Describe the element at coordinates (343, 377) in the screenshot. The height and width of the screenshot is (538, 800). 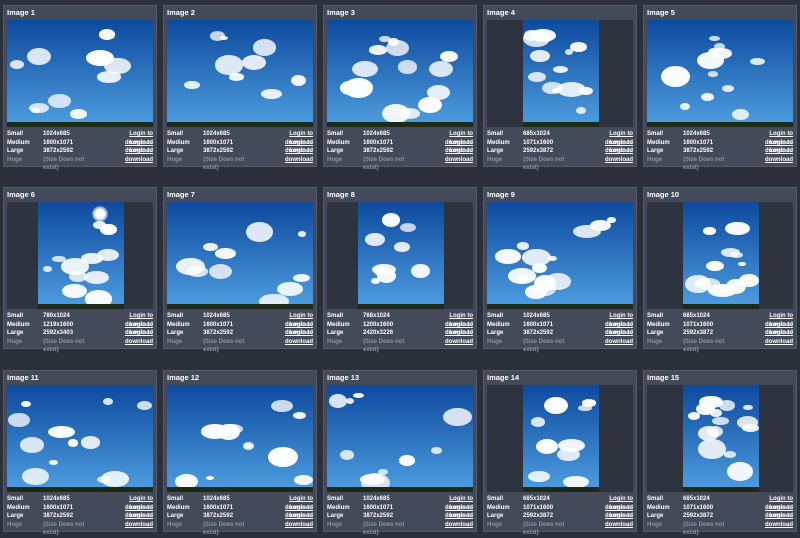
I see `image-title: Image 13` at that location.